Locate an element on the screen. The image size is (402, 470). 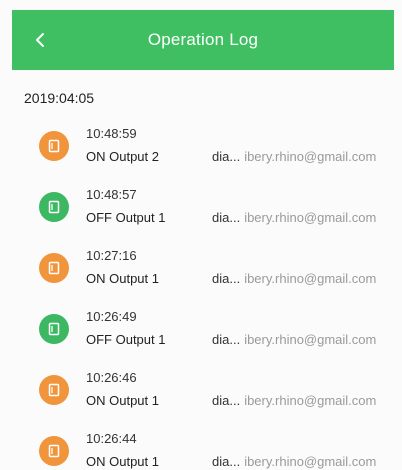
app-header: Operation Log is located at coordinates (203, 40).